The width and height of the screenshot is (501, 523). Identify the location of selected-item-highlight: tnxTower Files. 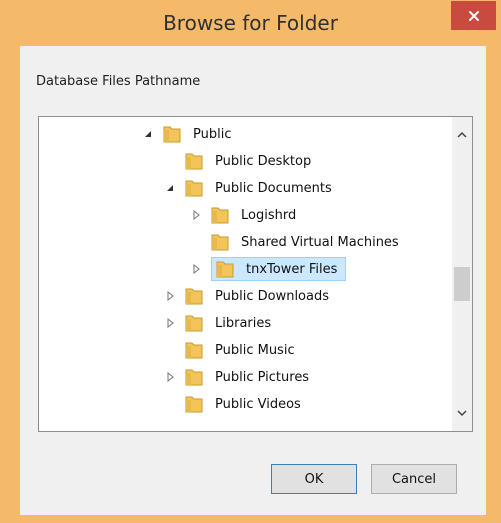
(279, 269).